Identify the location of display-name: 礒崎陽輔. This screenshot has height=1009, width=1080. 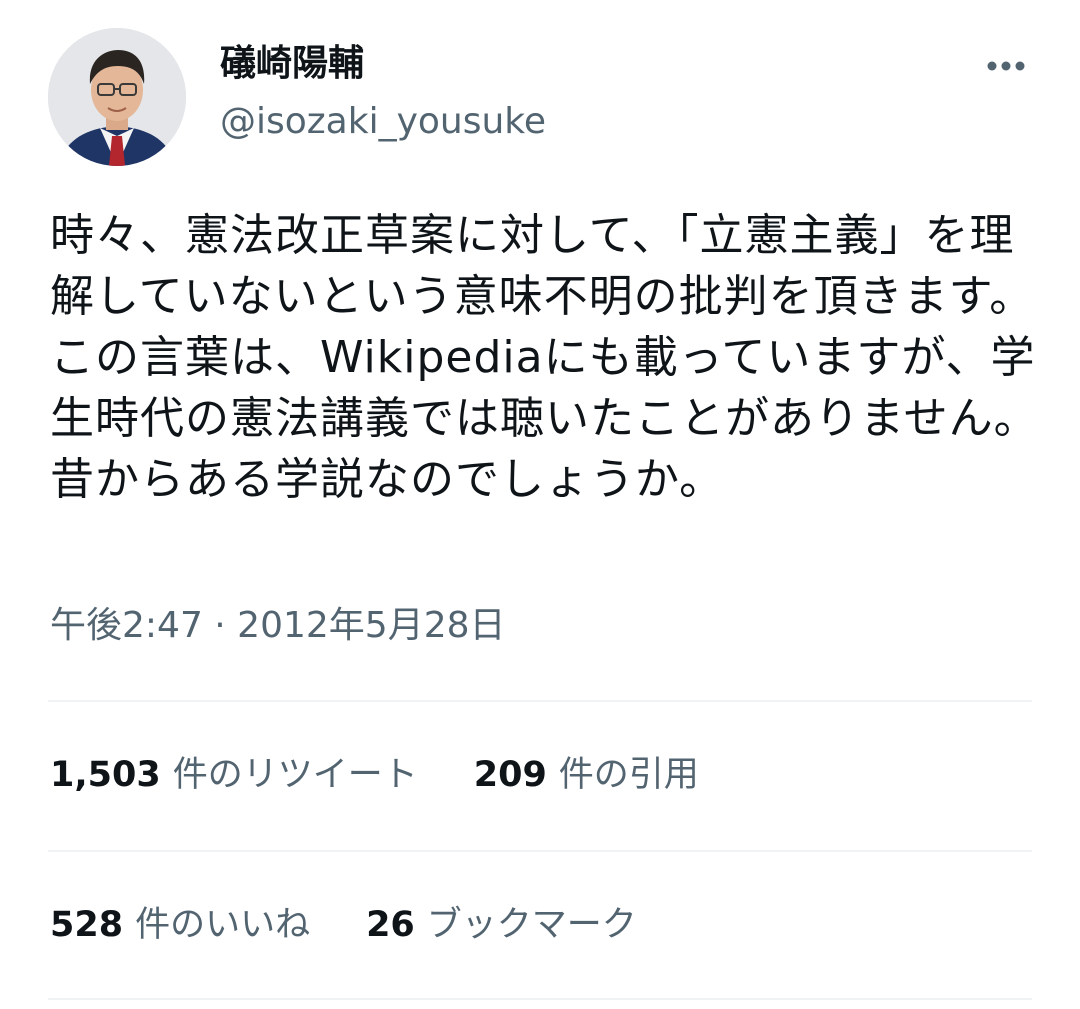
(292, 64).